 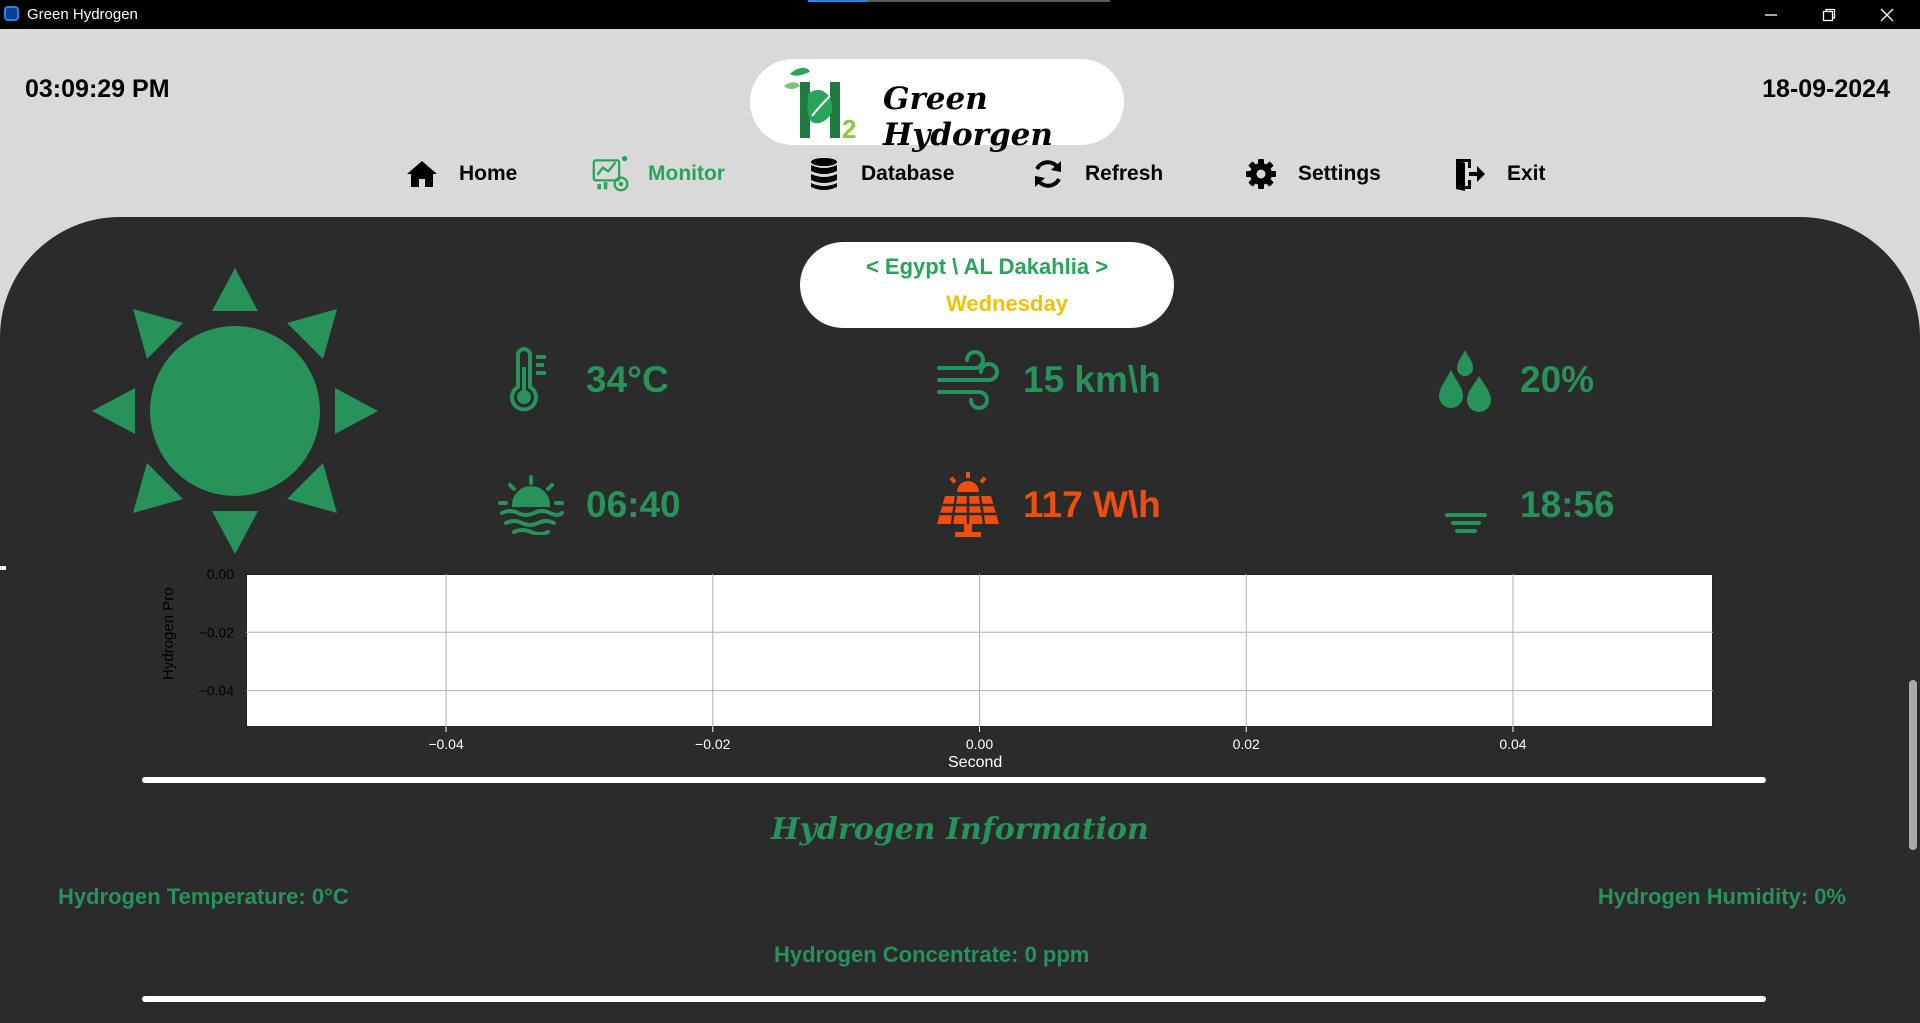 I want to click on water-drops-icon, so click(x=1465, y=380).